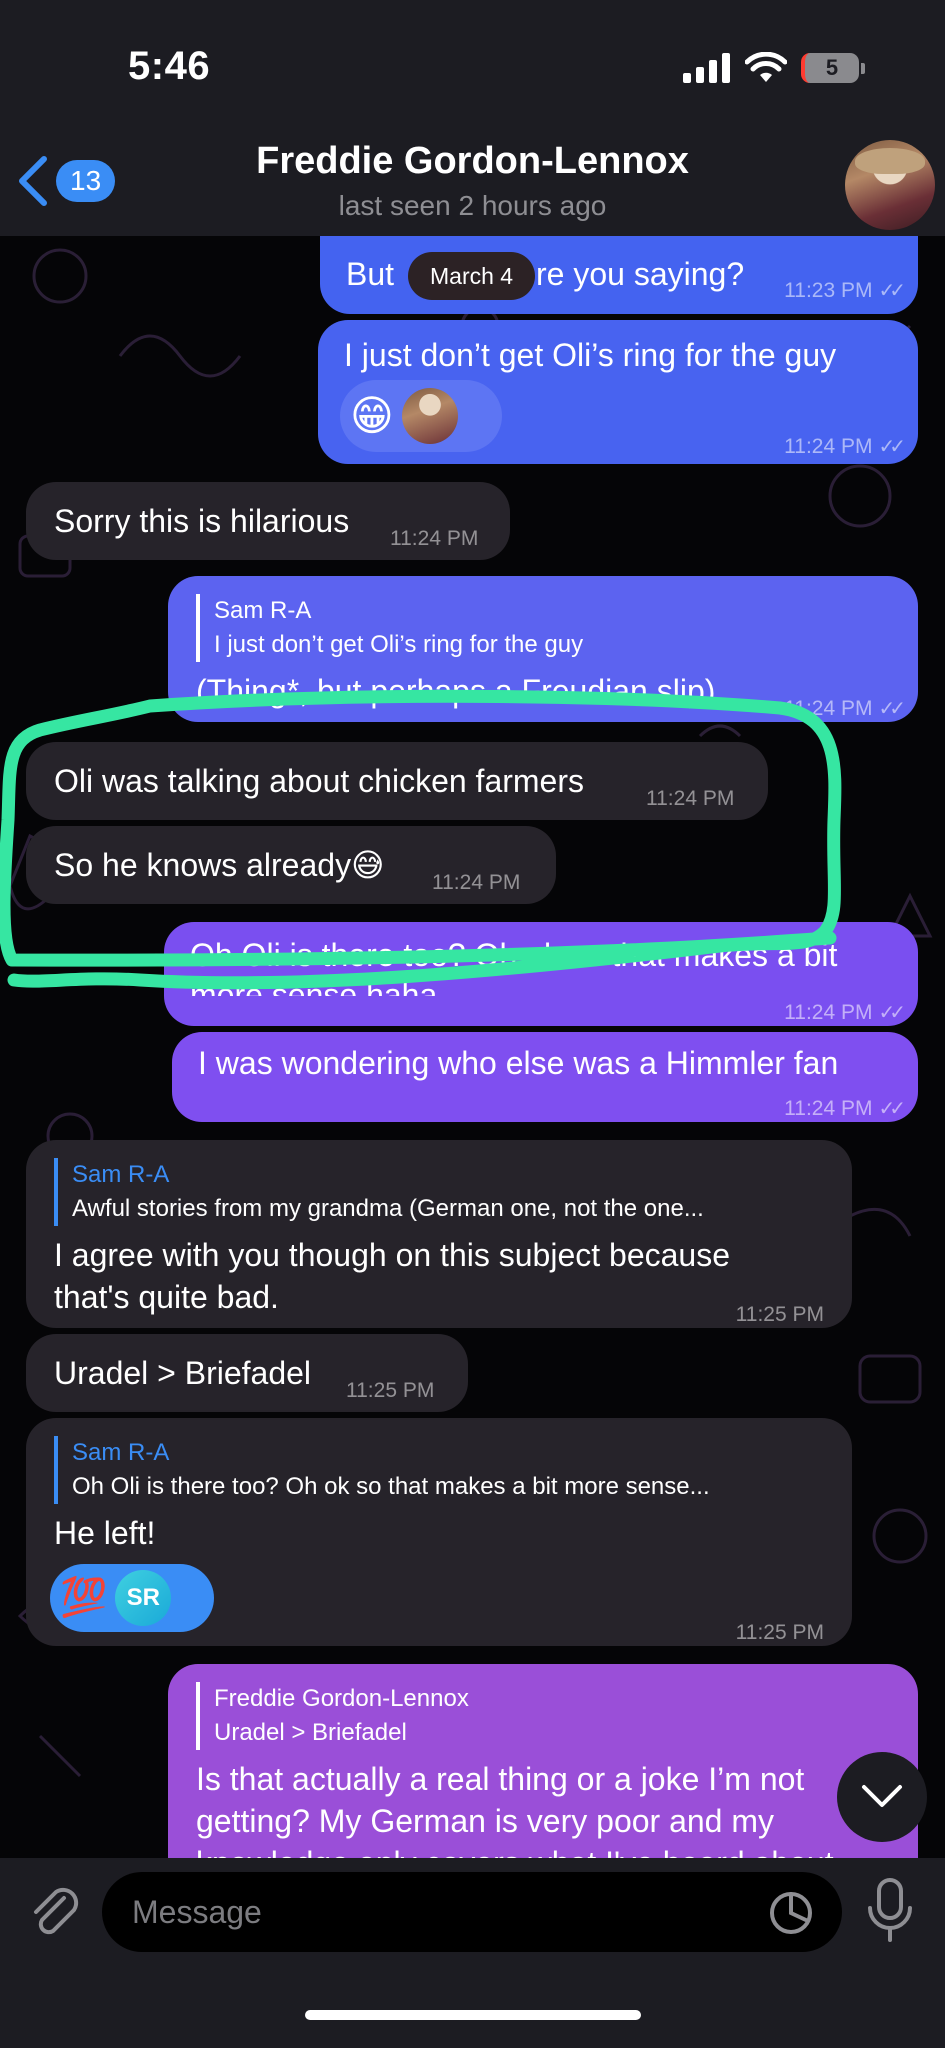 The width and height of the screenshot is (945, 2048). What do you see at coordinates (368, 865) in the screenshot?
I see `sweat-smile-emoji: 😅` at bounding box center [368, 865].